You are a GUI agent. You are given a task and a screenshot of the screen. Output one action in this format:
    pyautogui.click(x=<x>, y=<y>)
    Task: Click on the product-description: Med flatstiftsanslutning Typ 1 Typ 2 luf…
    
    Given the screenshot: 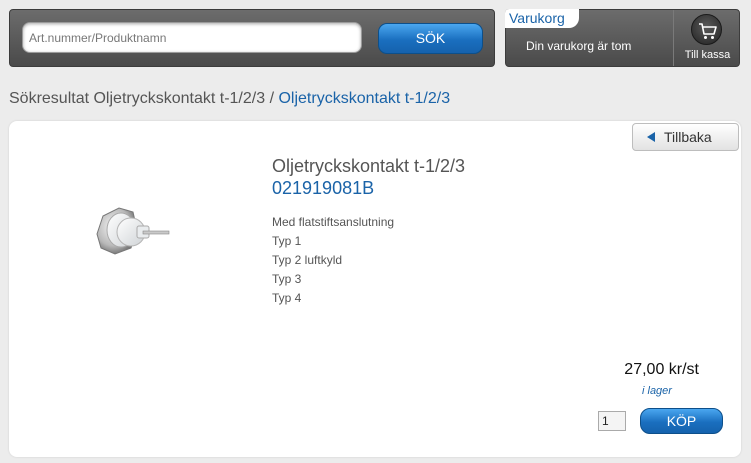 What is the action you would take?
    pyautogui.click(x=333, y=260)
    